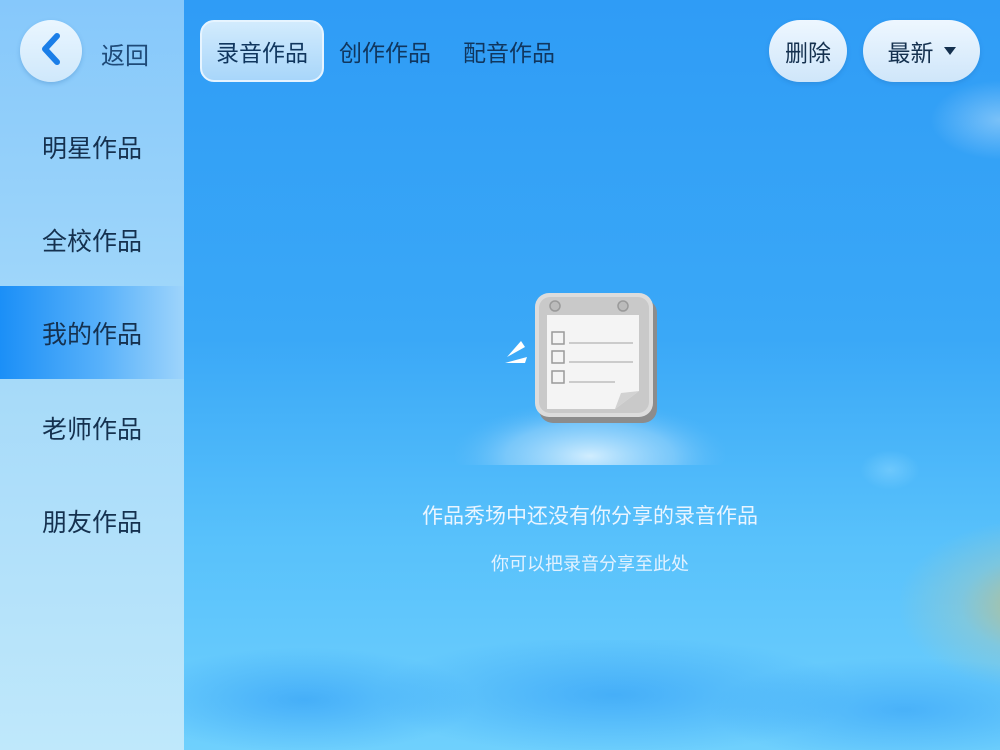 Image resolution: width=1000 pixels, height=750 pixels. What do you see at coordinates (125, 53) in the screenshot?
I see `back-label: 返回` at bounding box center [125, 53].